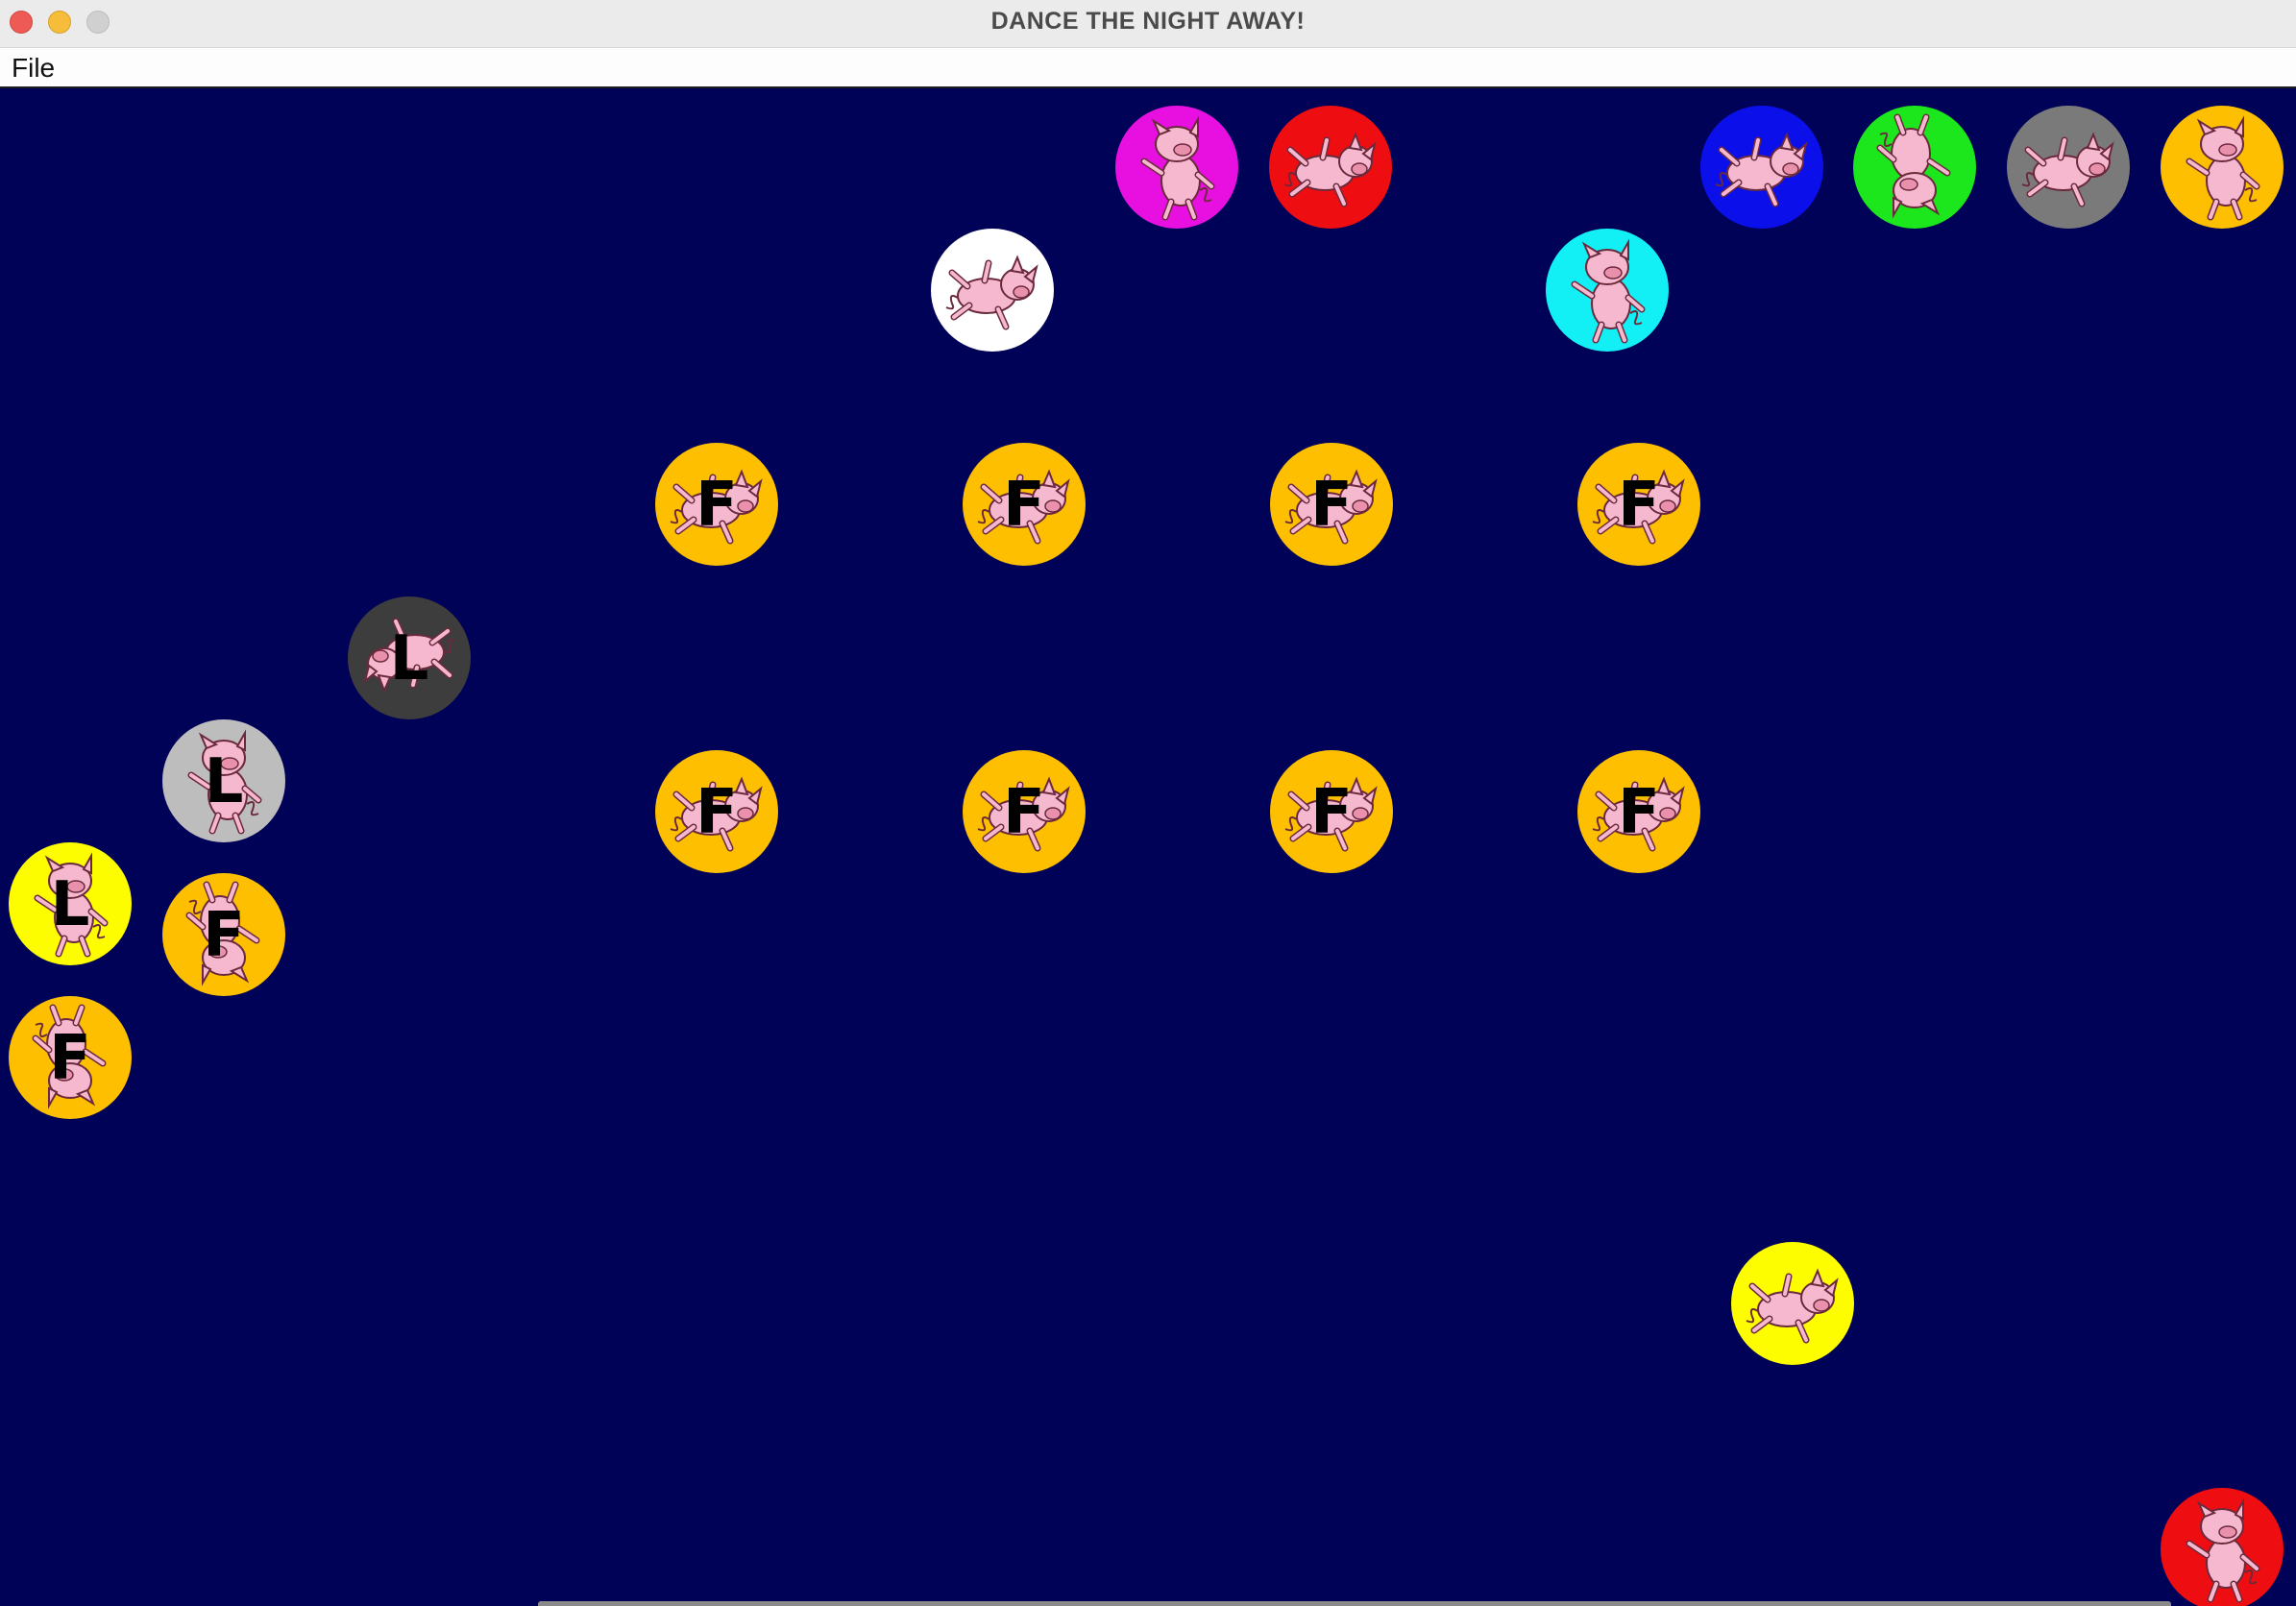 This screenshot has height=1606, width=2296. What do you see at coordinates (33, 67) in the screenshot?
I see `menu-file: File` at bounding box center [33, 67].